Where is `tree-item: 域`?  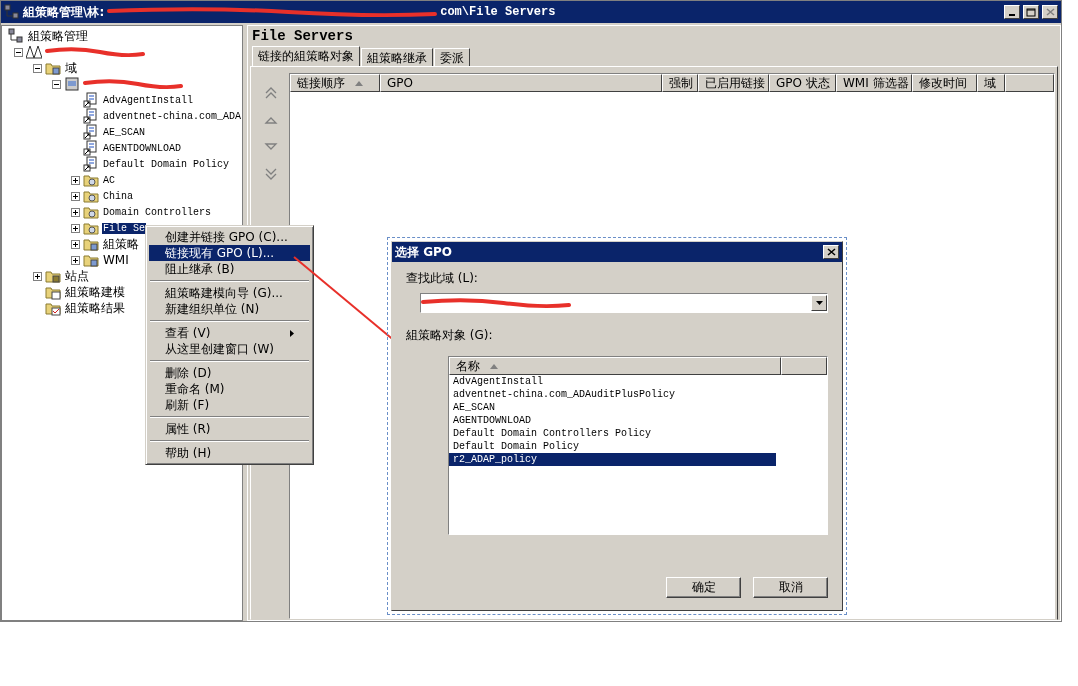
tree-item: 域 is located at coordinates (71, 68).